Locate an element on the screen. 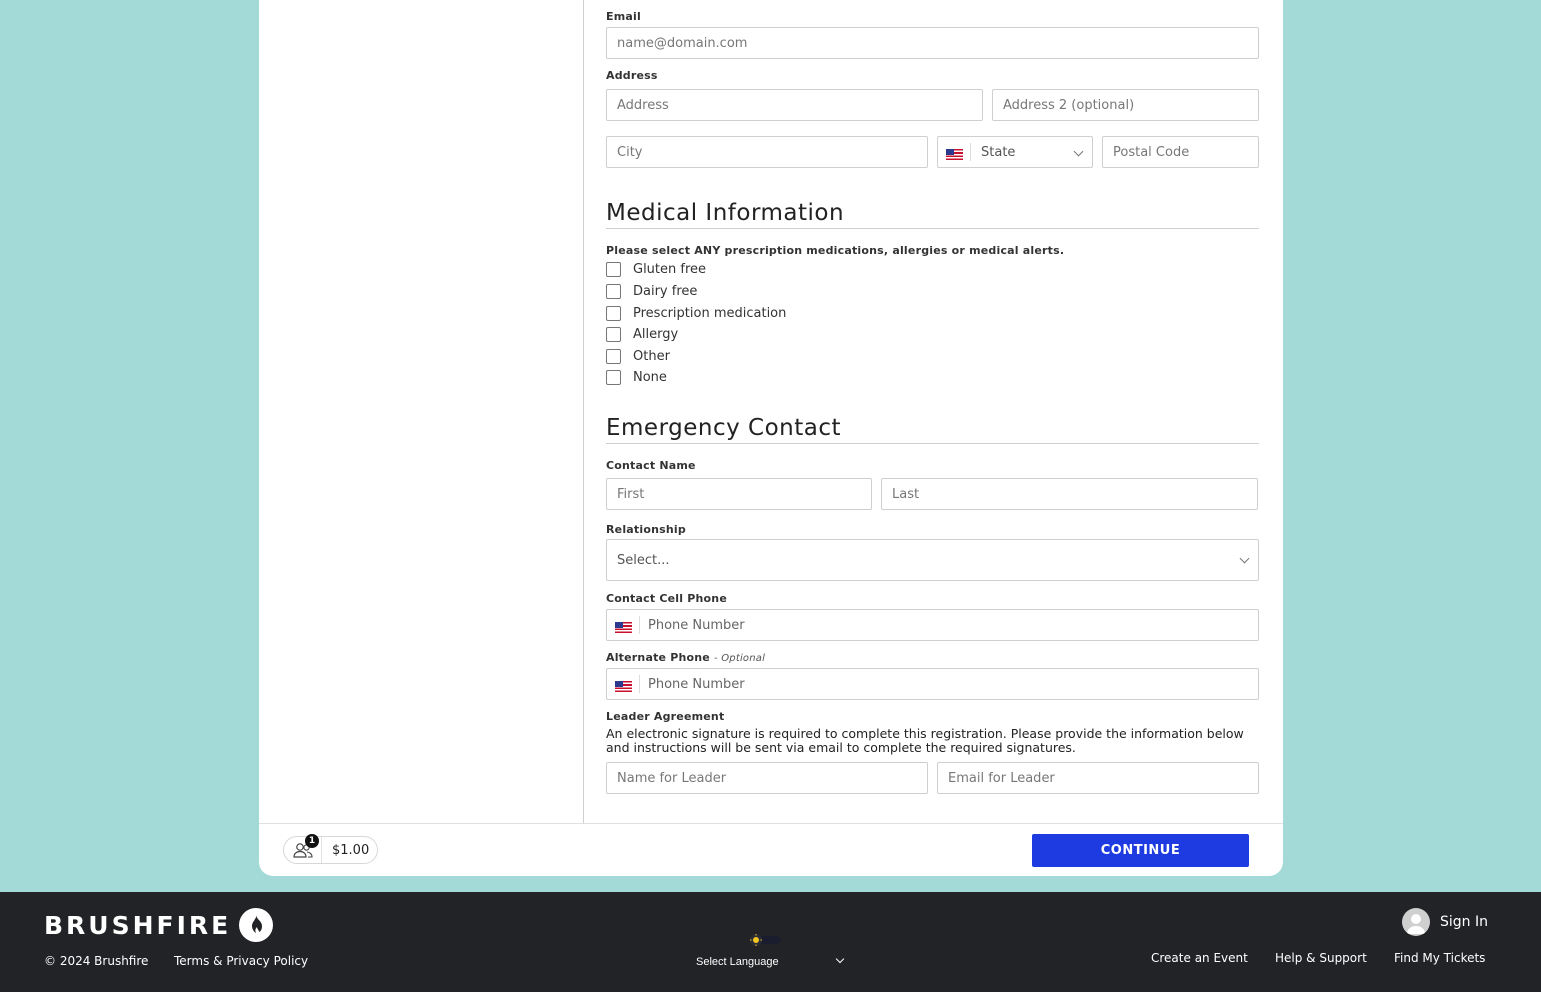  checkbox-prescription: Prescription medication is located at coordinates (696, 313).